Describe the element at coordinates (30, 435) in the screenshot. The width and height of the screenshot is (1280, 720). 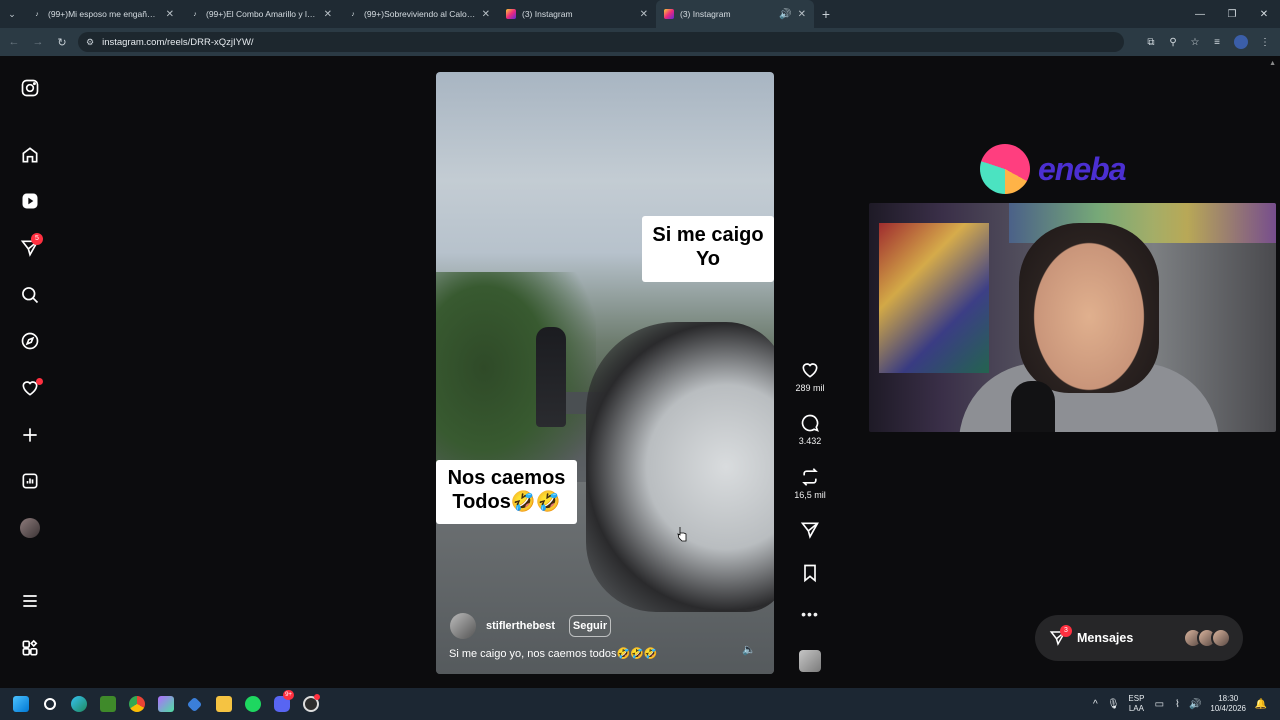
I see `create-plus-icon` at that location.